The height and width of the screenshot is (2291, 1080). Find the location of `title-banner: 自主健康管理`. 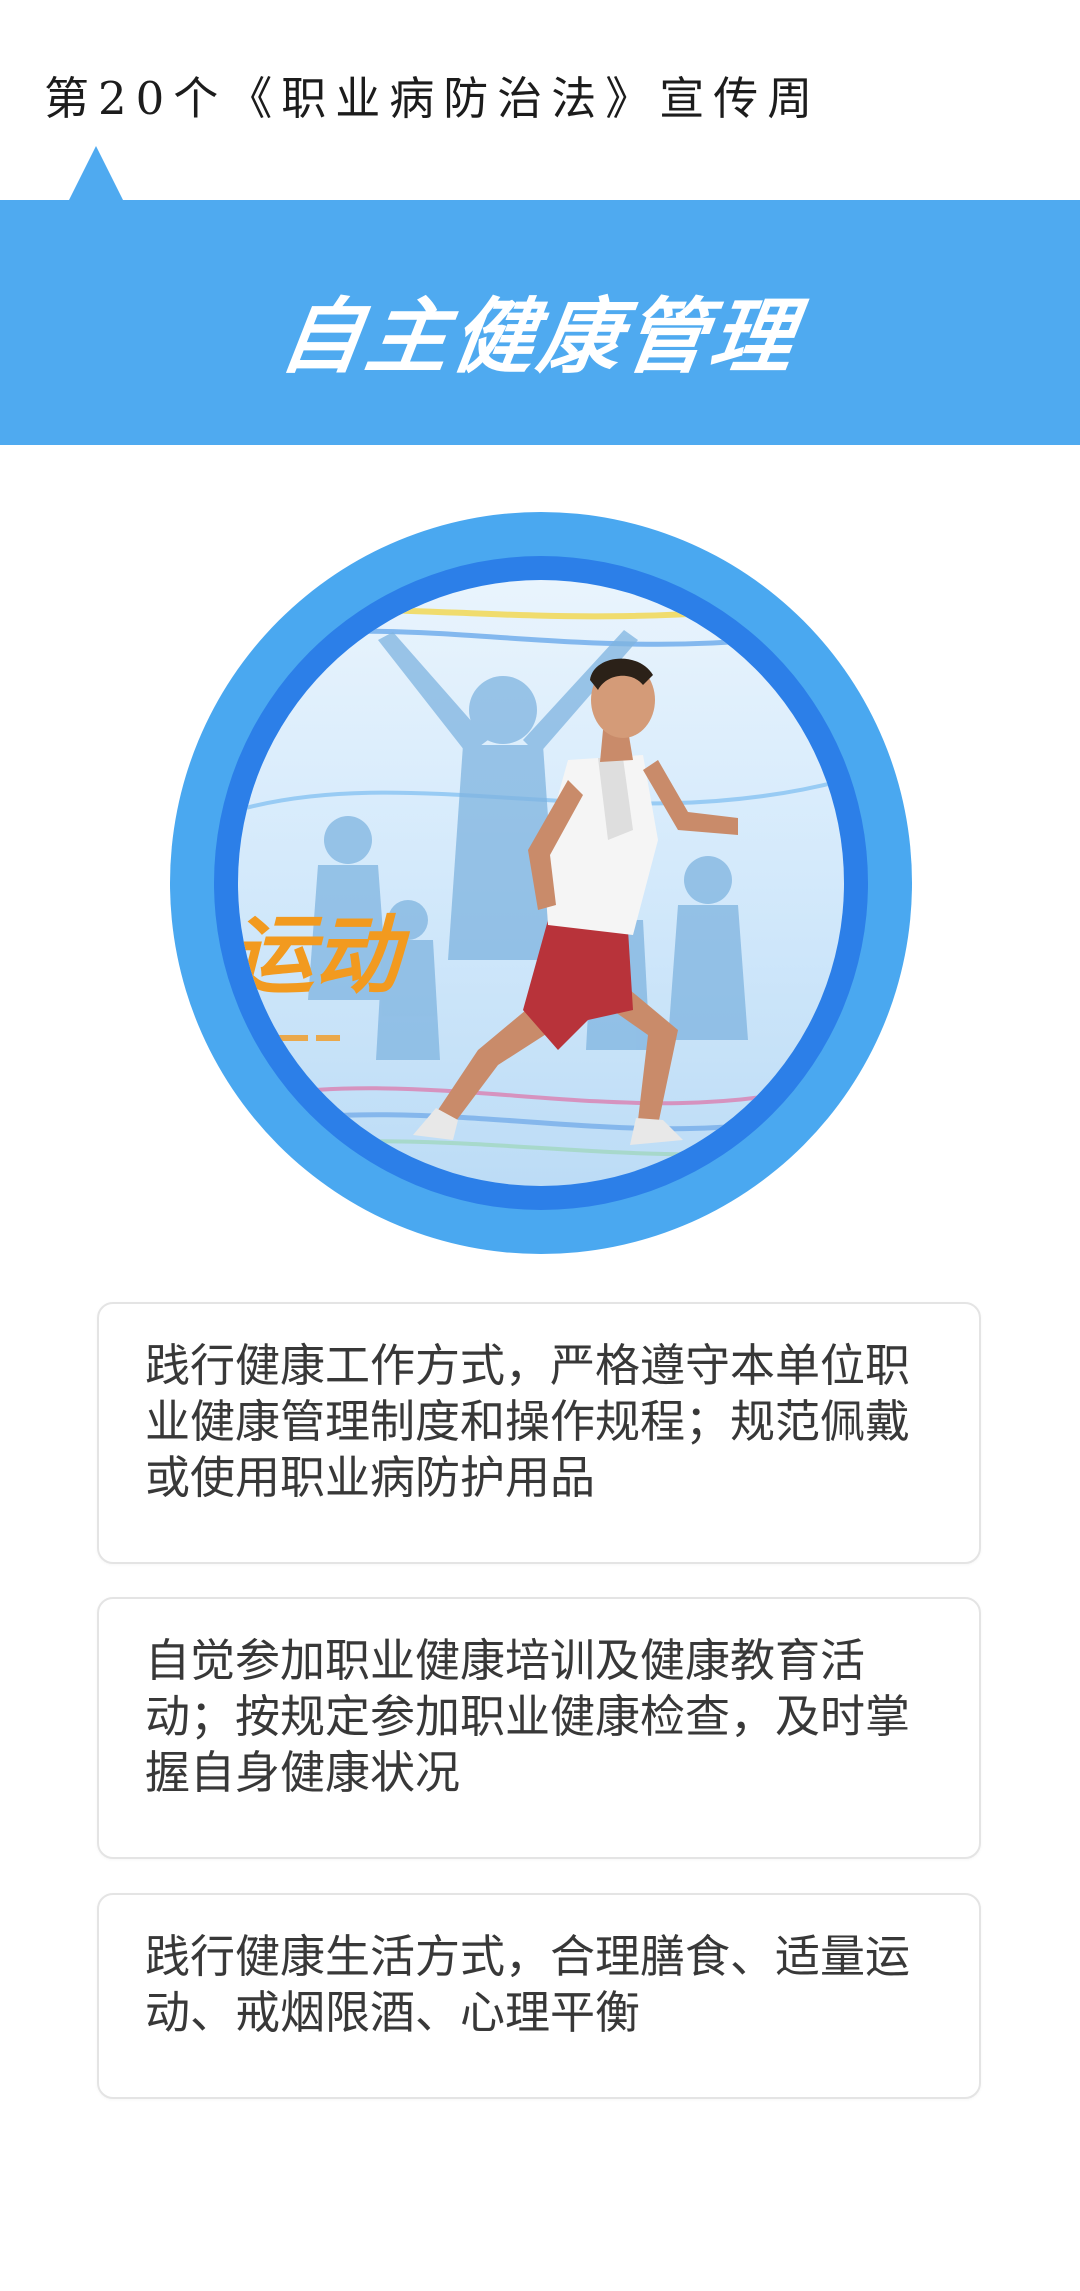

title-banner: 自主健康管理 is located at coordinates (540, 322).